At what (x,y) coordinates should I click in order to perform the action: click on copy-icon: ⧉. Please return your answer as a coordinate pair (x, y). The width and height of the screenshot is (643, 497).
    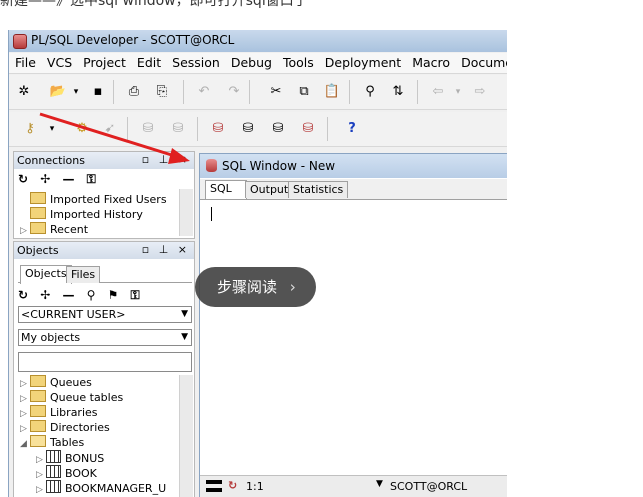
    Looking at the image, I should click on (304, 92).